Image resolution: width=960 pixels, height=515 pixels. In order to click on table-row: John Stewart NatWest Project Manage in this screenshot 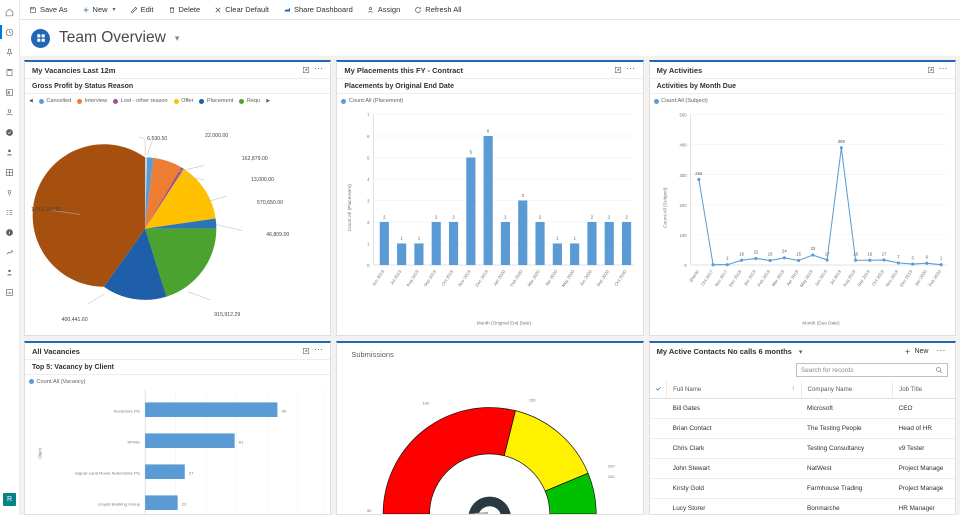, I will do `click(802, 468)`.